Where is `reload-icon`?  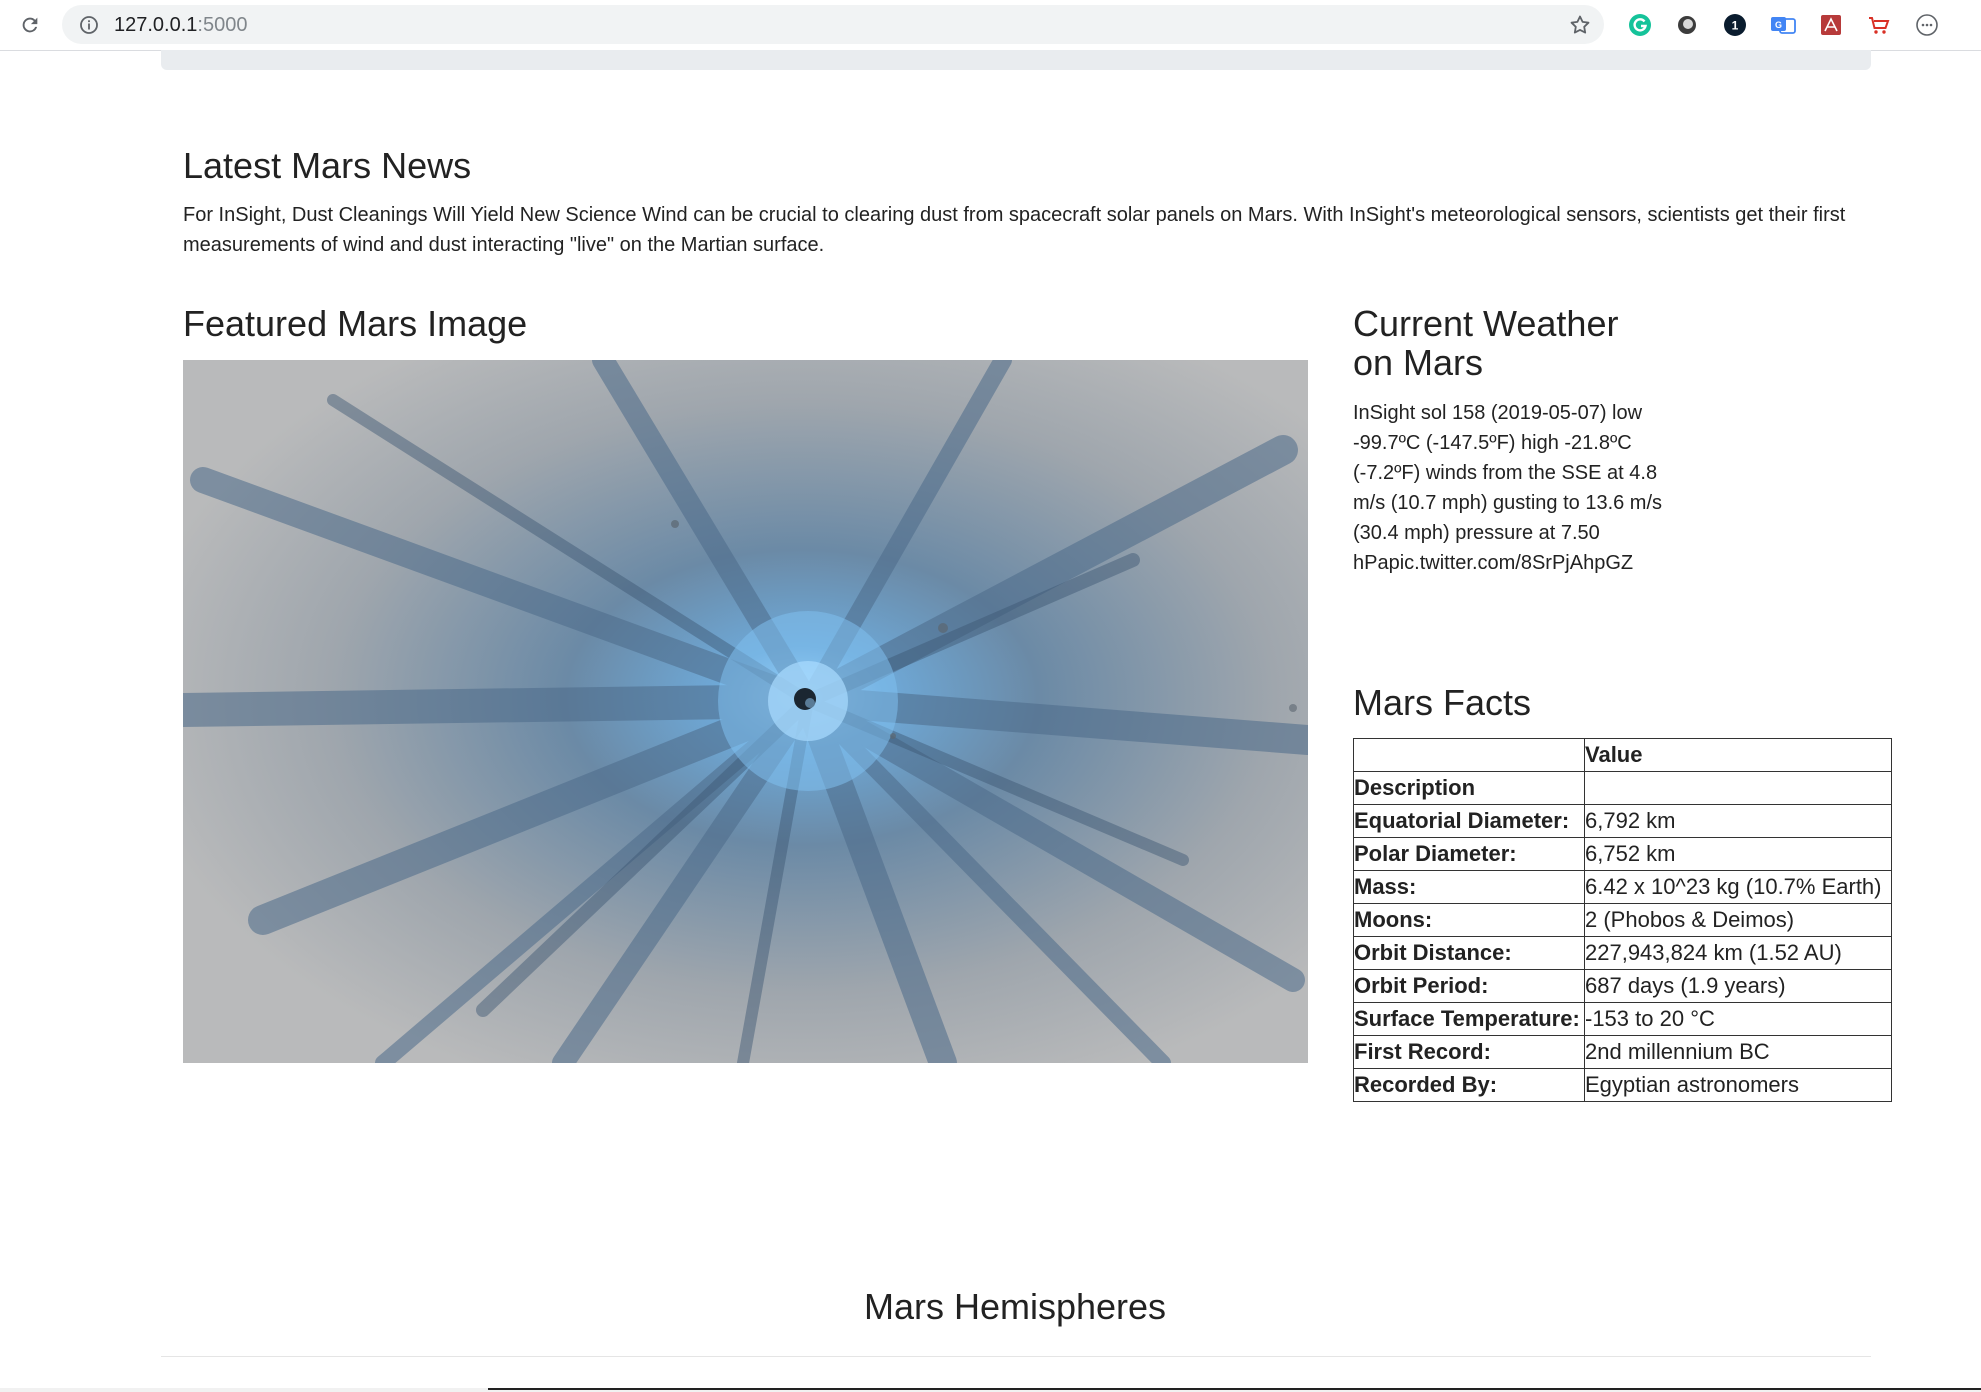 reload-icon is located at coordinates (30, 25).